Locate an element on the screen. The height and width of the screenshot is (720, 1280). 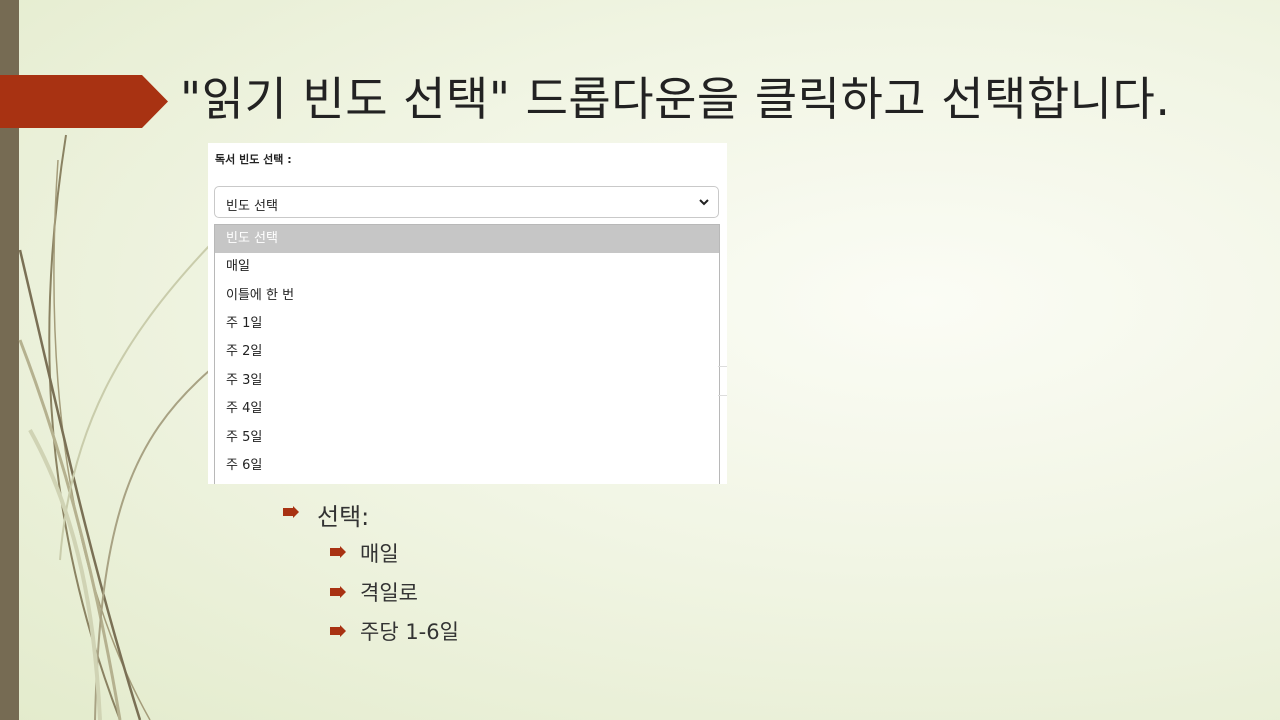
option-item: 빈도 선택 is located at coordinates (467, 239).